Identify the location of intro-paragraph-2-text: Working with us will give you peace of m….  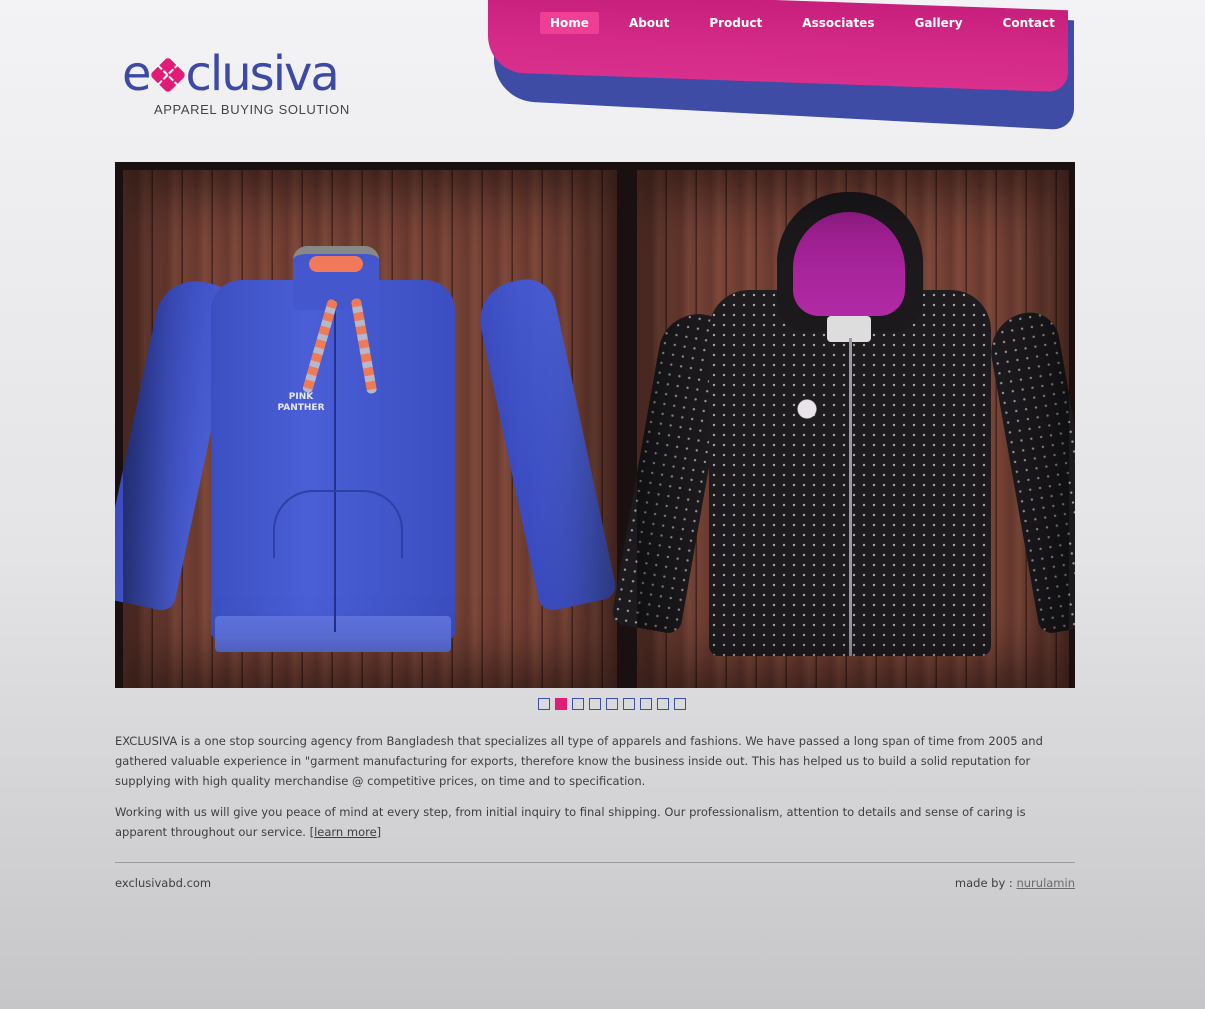
(570, 822).